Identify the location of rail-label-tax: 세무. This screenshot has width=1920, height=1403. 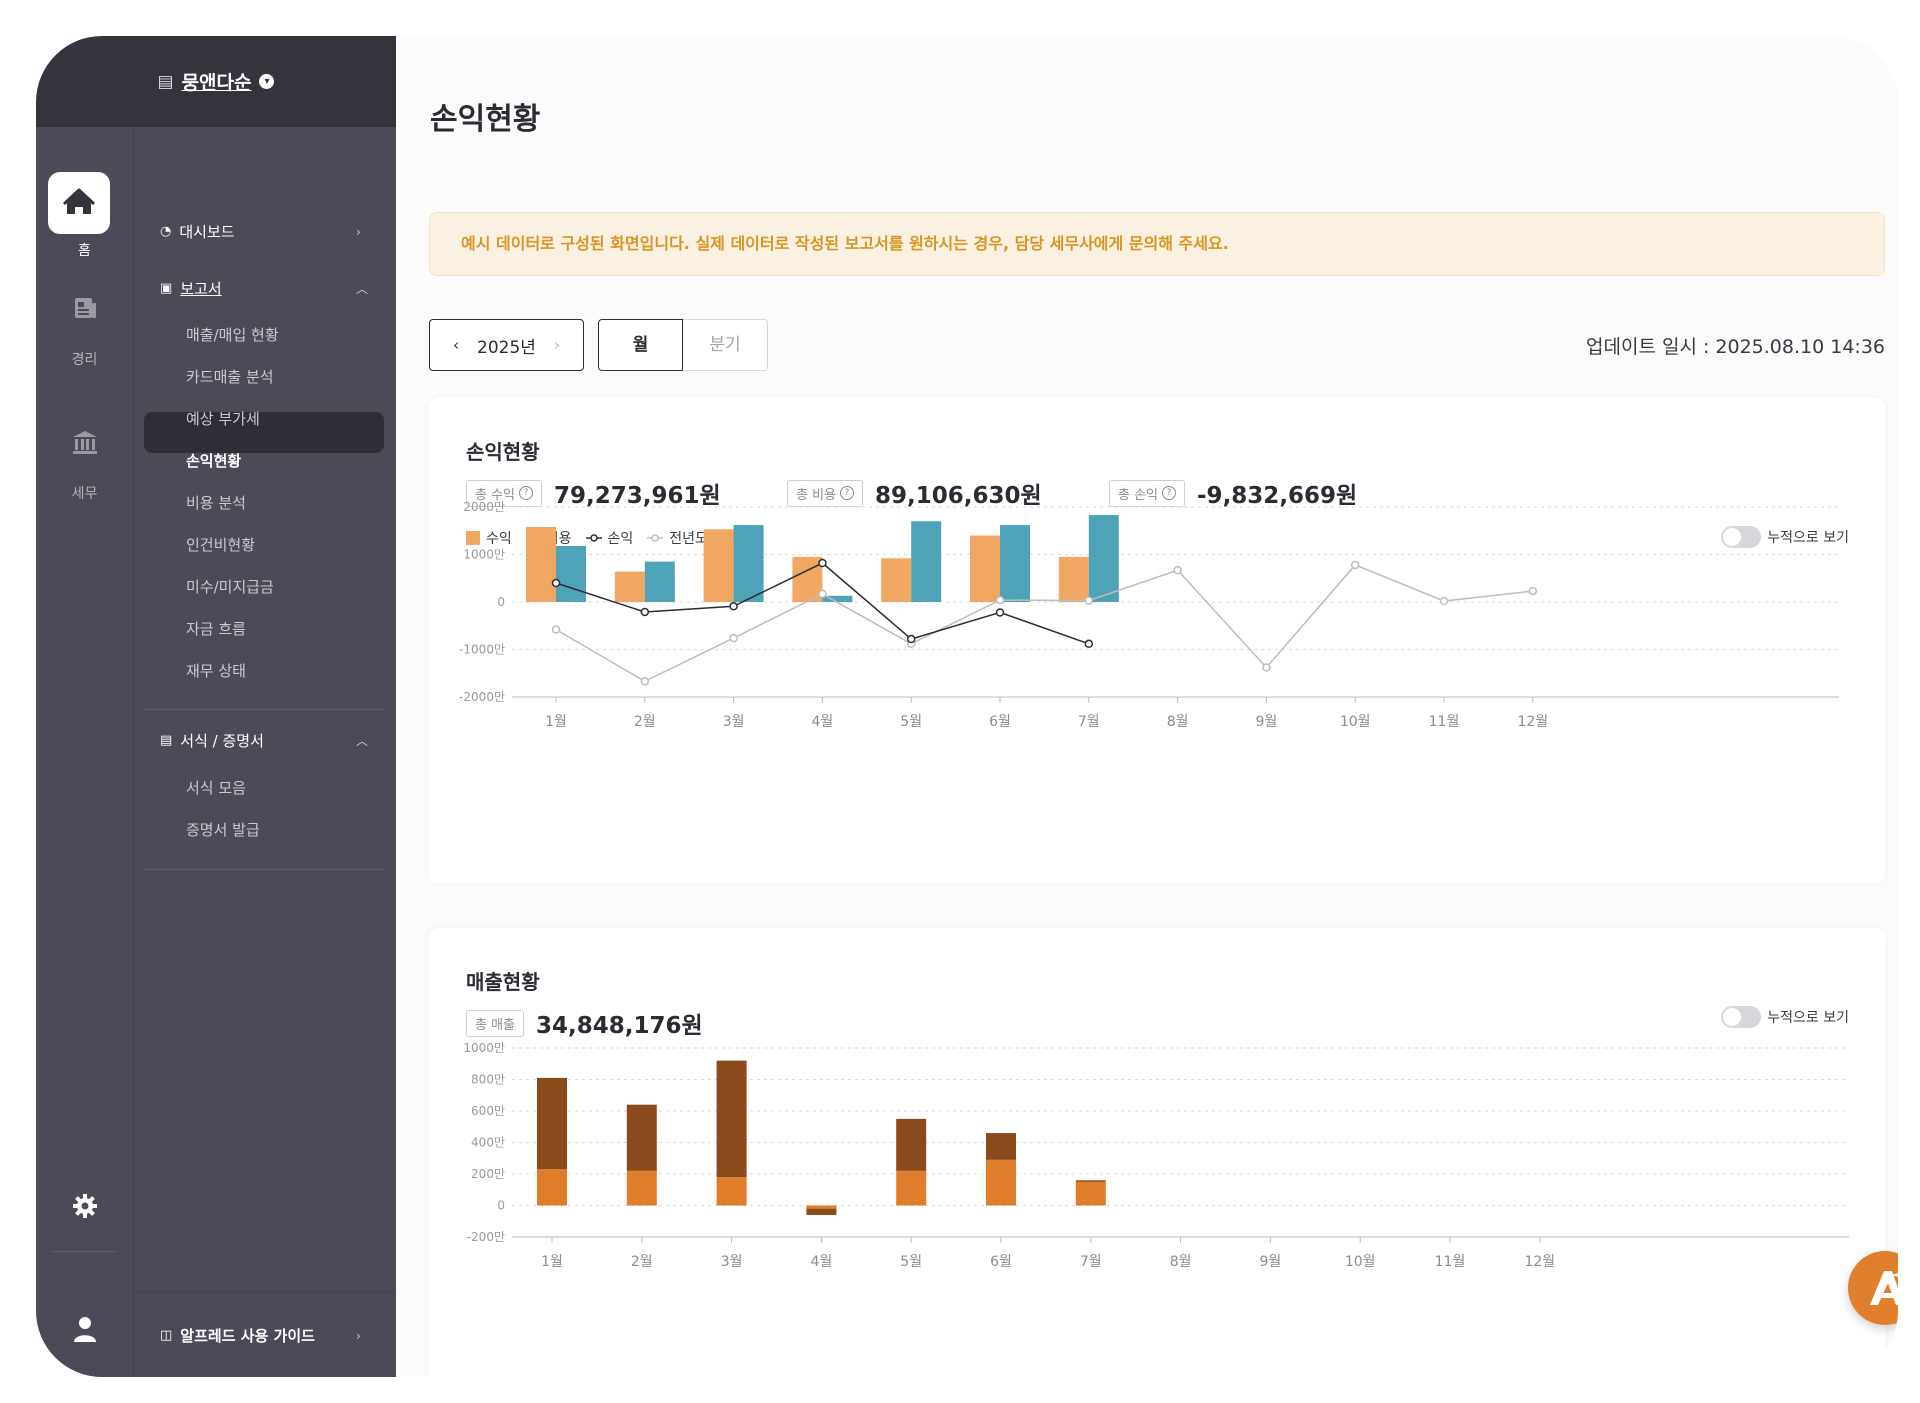
(84, 493).